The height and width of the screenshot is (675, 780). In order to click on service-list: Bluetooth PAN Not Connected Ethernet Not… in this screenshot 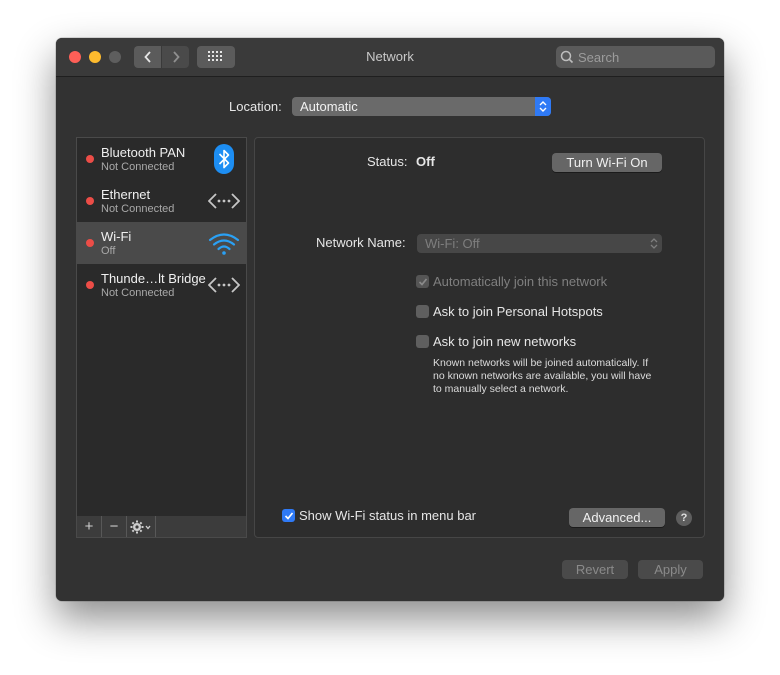, I will do `click(161, 327)`.